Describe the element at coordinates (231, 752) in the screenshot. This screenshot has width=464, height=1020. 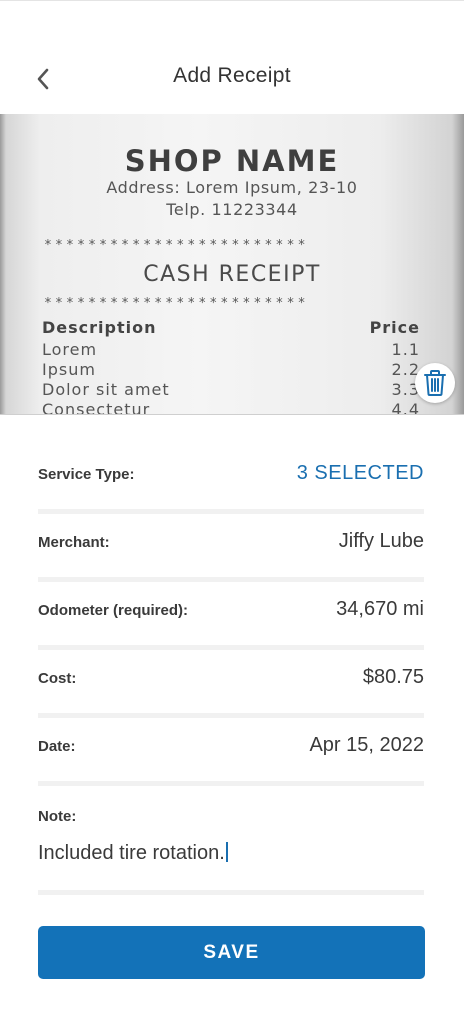
I see `date-row: Date: Apr 15, 2022` at that location.